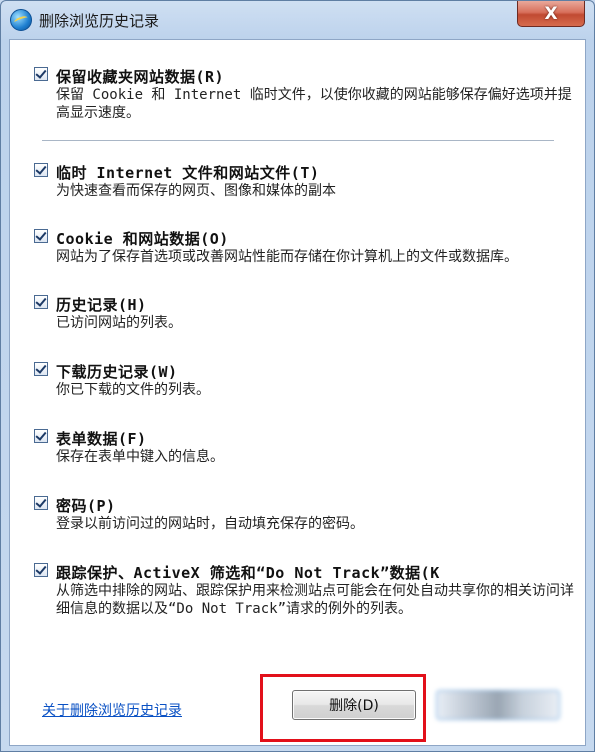 Image resolution: width=595 pixels, height=752 pixels. What do you see at coordinates (498, 705) in the screenshot?
I see `cancel-button-blurred` at bounding box center [498, 705].